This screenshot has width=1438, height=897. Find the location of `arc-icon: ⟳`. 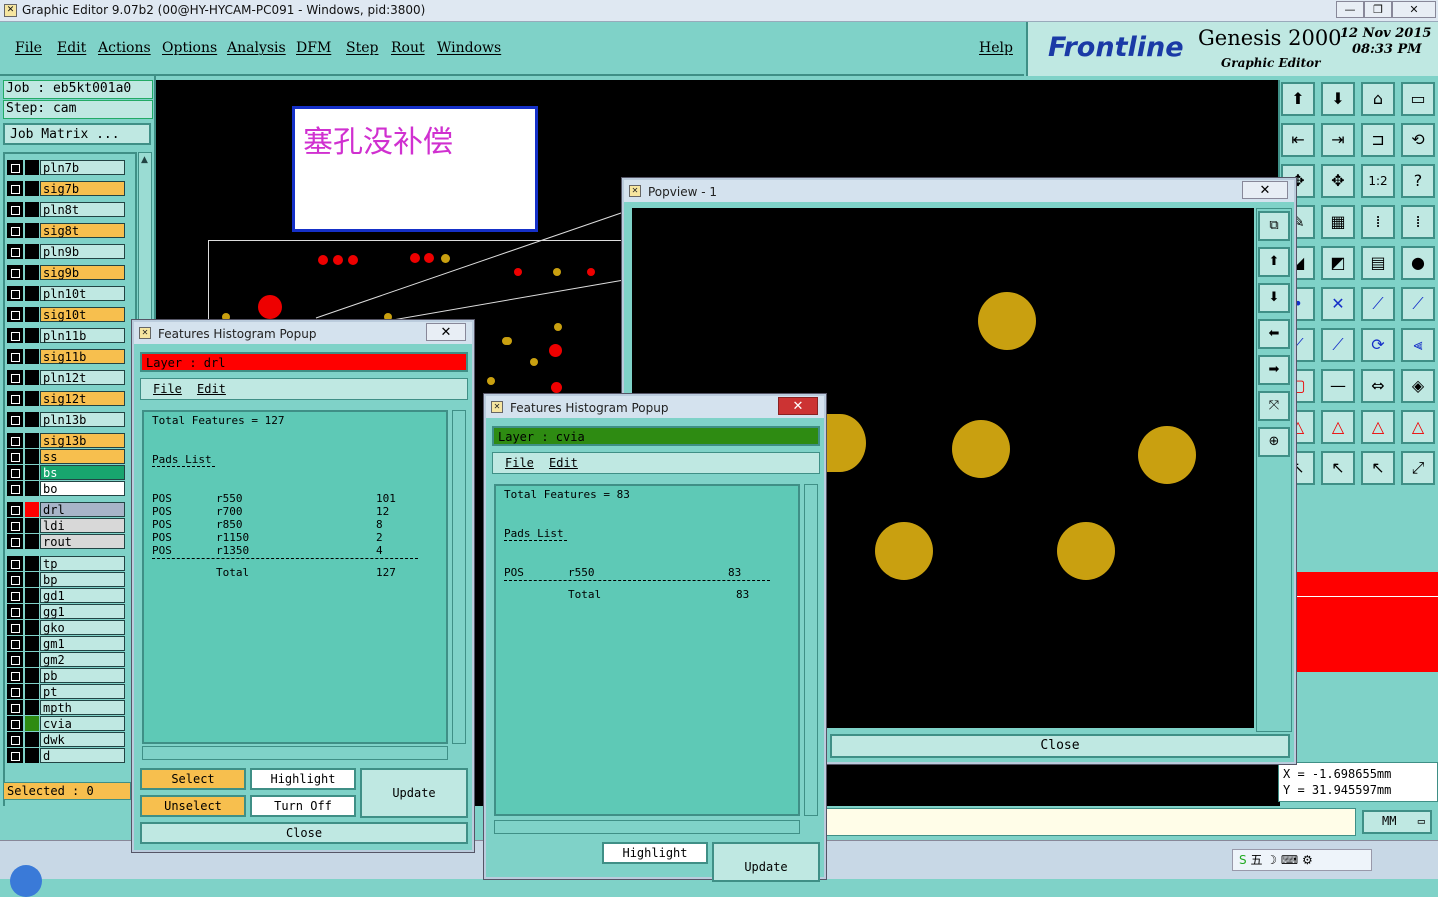

arc-icon: ⟳ is located at coordinates (1378, 345).